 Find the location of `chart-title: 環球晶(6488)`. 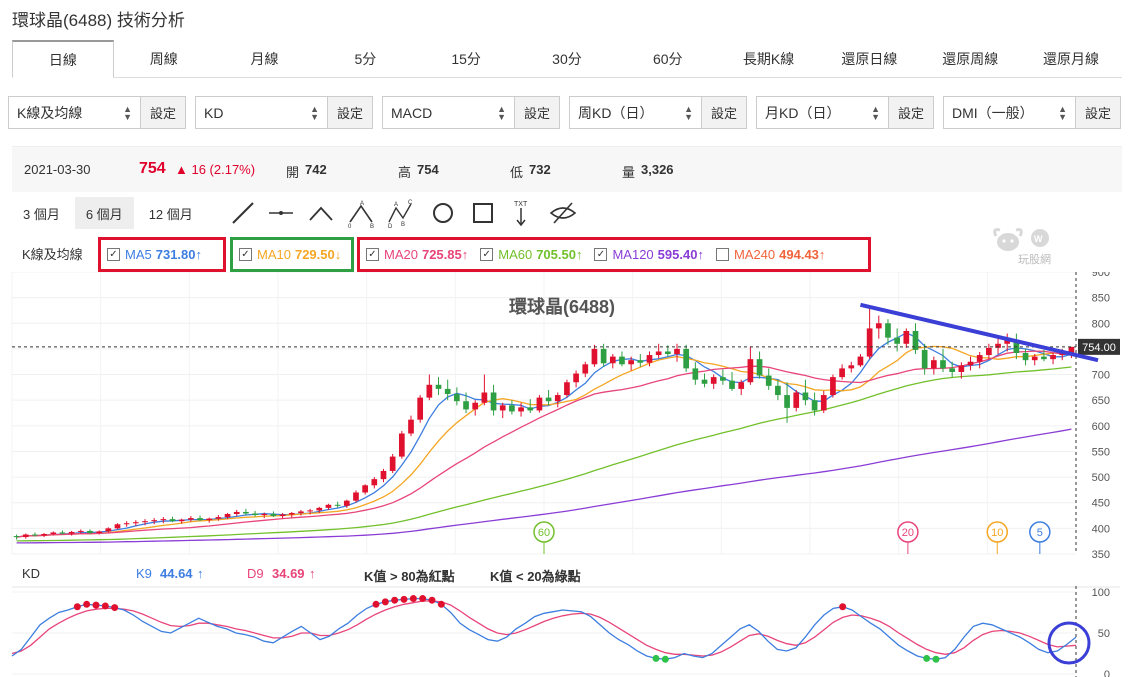

chart-title: 環球晶(6488) is located at coordinates (562, 307).